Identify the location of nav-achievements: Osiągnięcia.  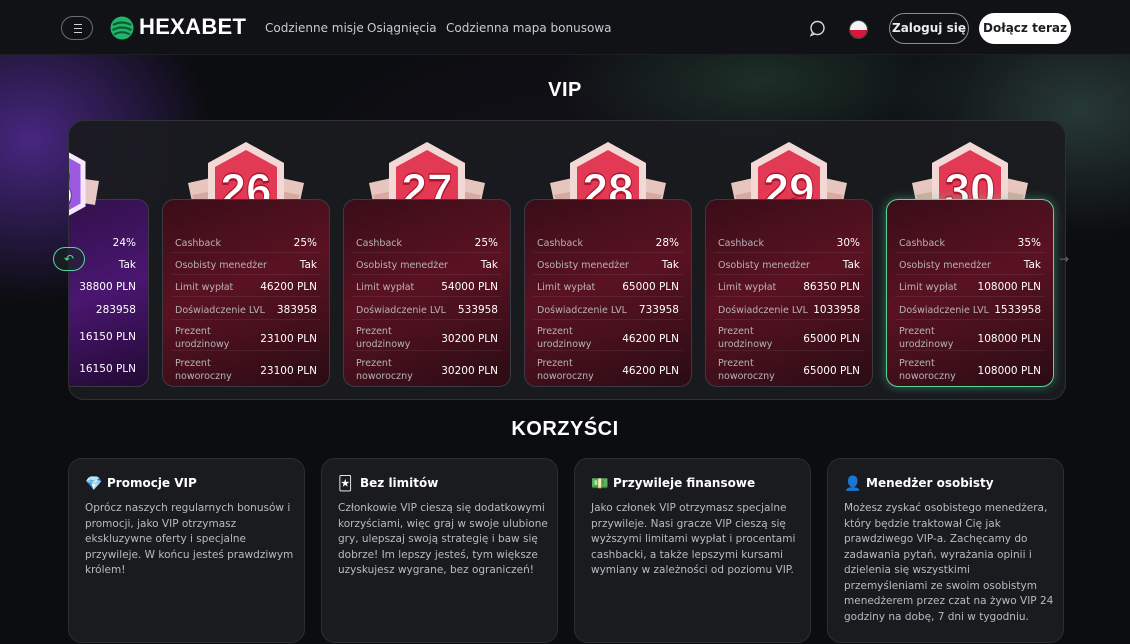
(402, 28).